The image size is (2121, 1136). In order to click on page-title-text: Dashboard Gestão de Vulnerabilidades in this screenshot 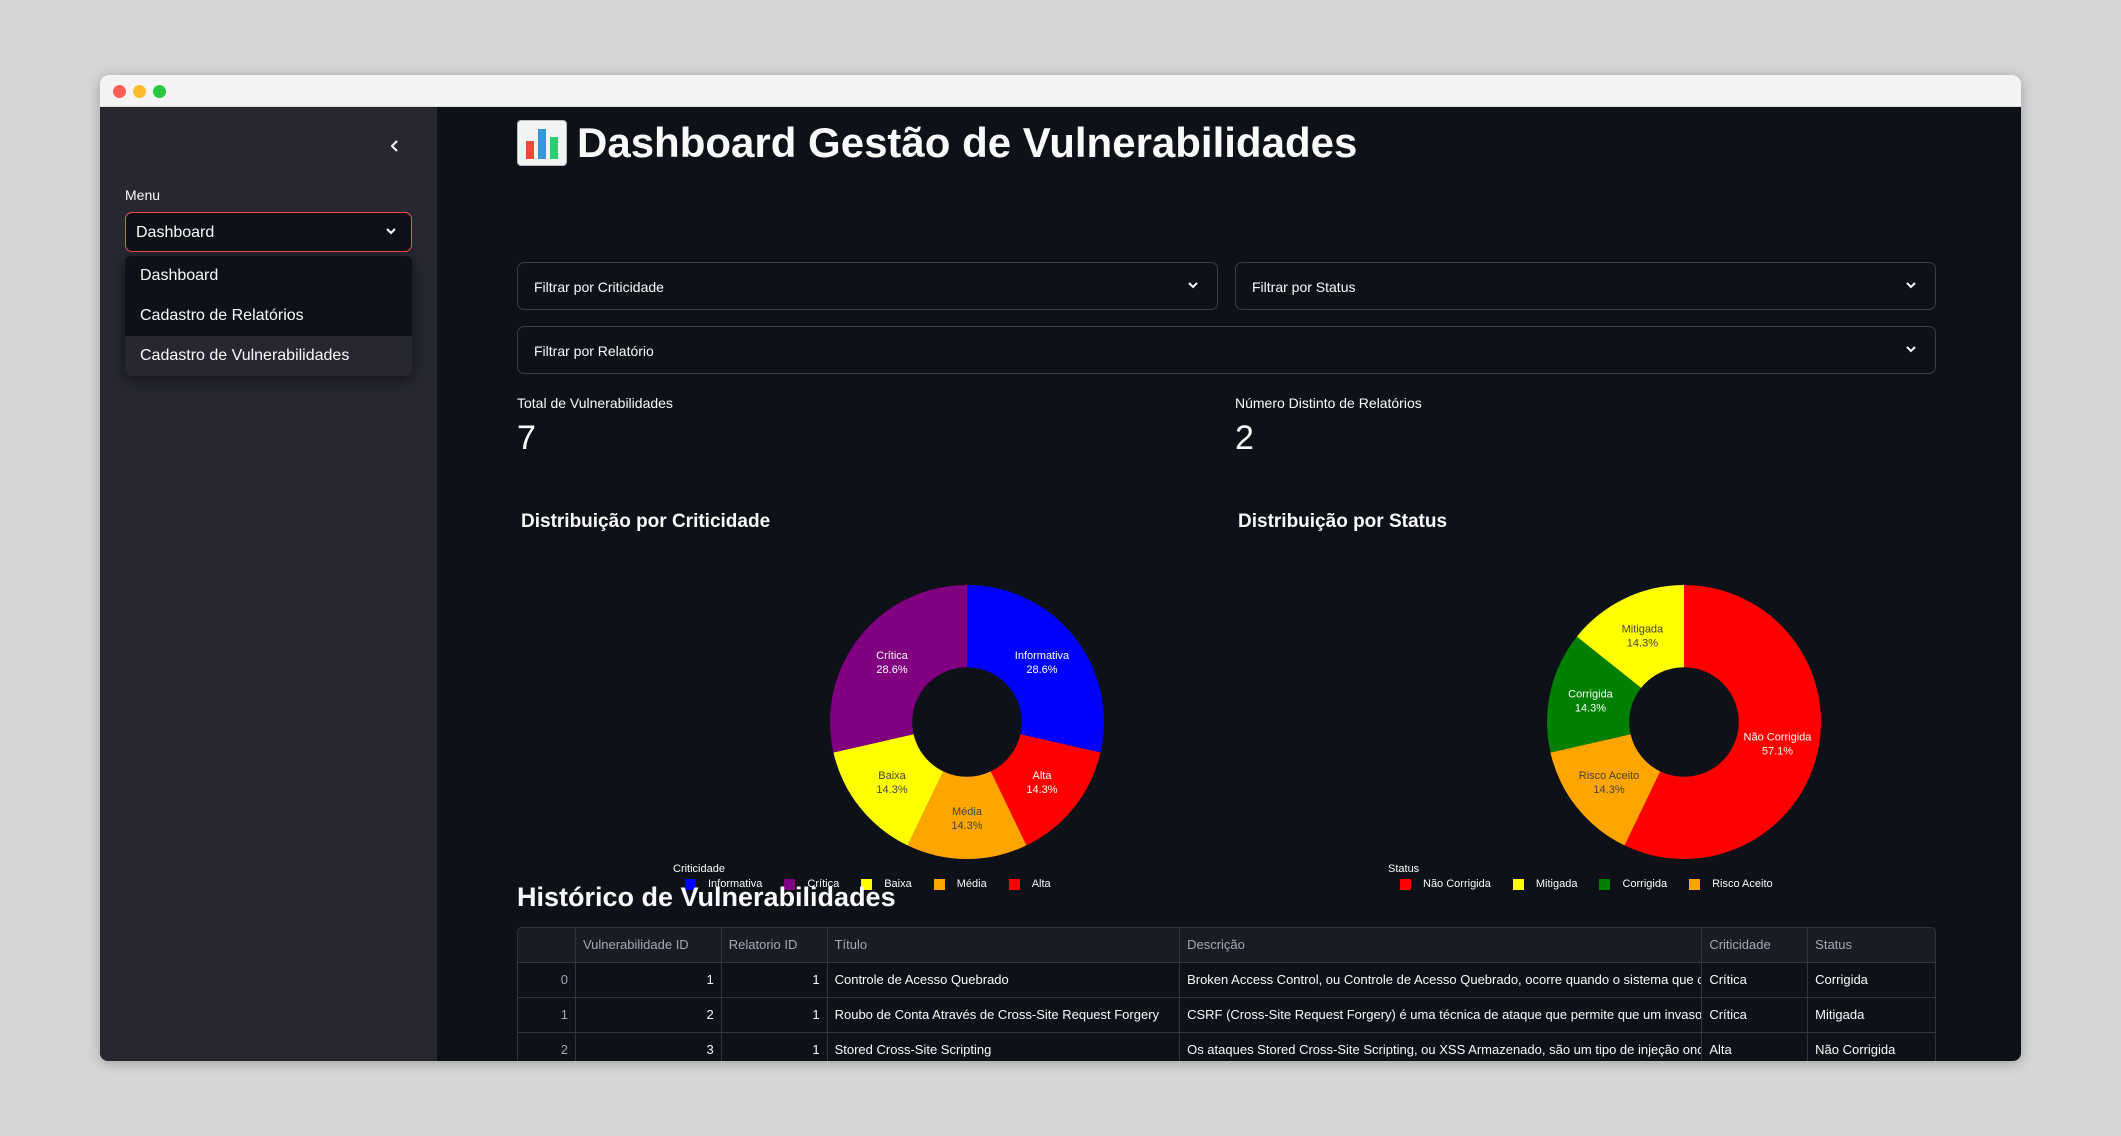, I will do `click(967, 142)`.